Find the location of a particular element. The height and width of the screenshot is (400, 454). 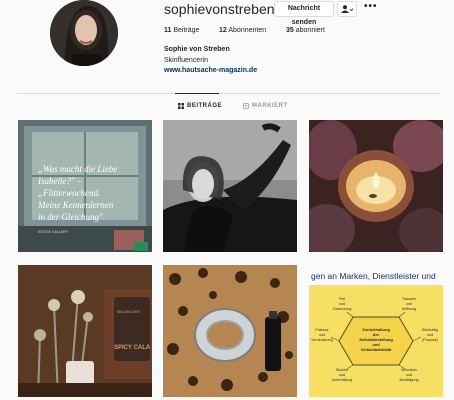

profile-category: Skinfluencerin is located at coordinates (186, 60).